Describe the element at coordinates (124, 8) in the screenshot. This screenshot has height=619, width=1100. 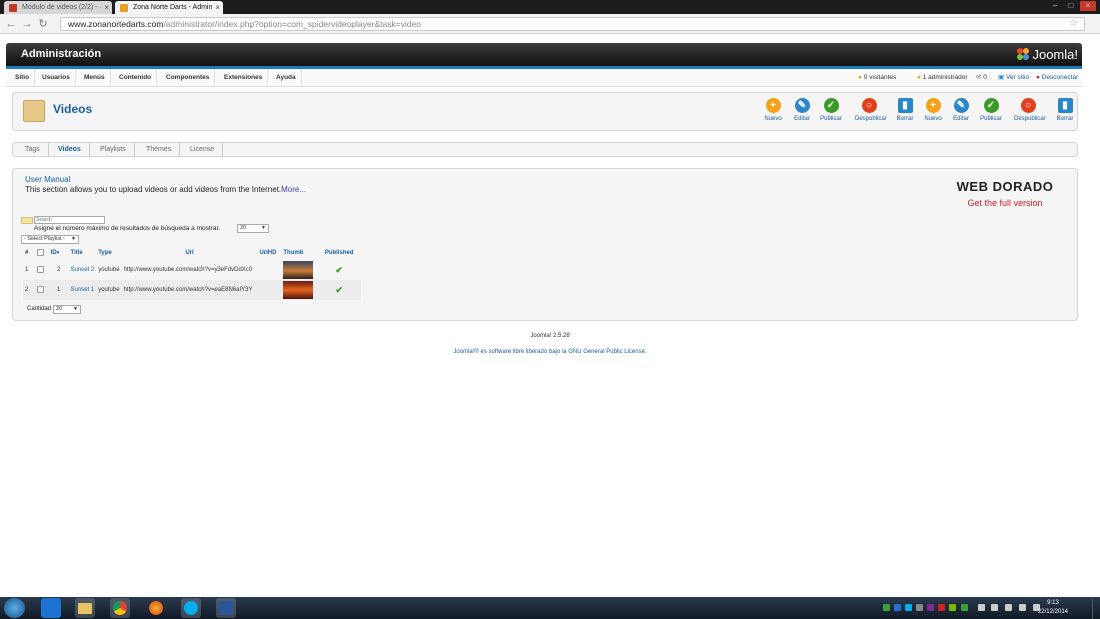
I see `joomla-favicon-icon` at that location.